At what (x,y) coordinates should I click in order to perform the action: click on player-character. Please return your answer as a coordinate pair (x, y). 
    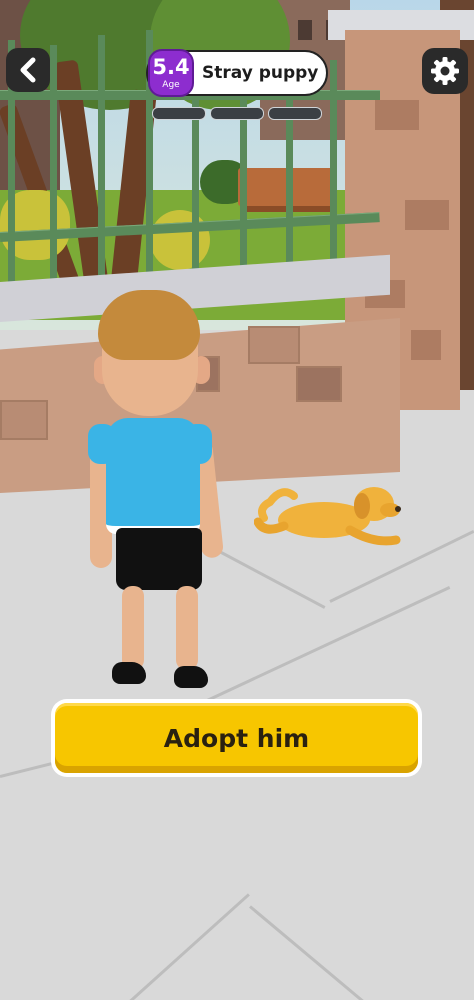
    Looking at the image, I should click on (158, 495).